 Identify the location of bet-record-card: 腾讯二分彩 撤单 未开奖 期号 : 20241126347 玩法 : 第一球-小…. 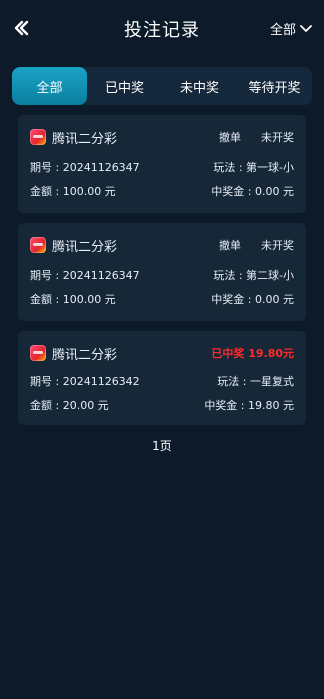
(162, 164).